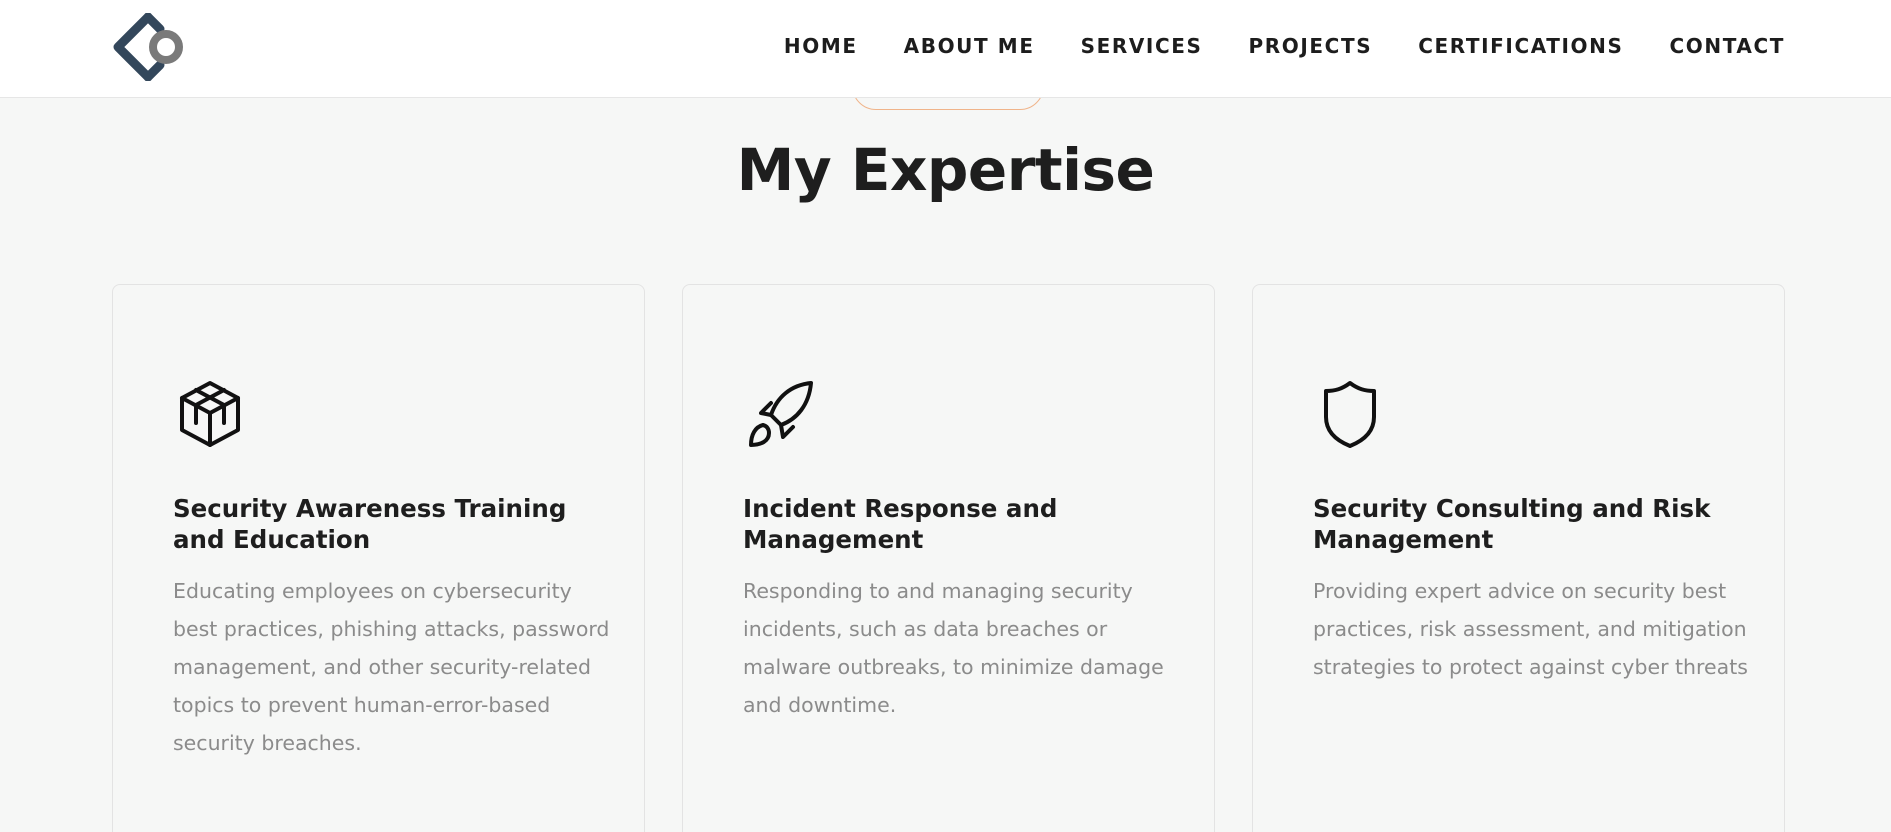 The image size is (1891, 832). I want to click on shield-icon, so click(1350, 414).